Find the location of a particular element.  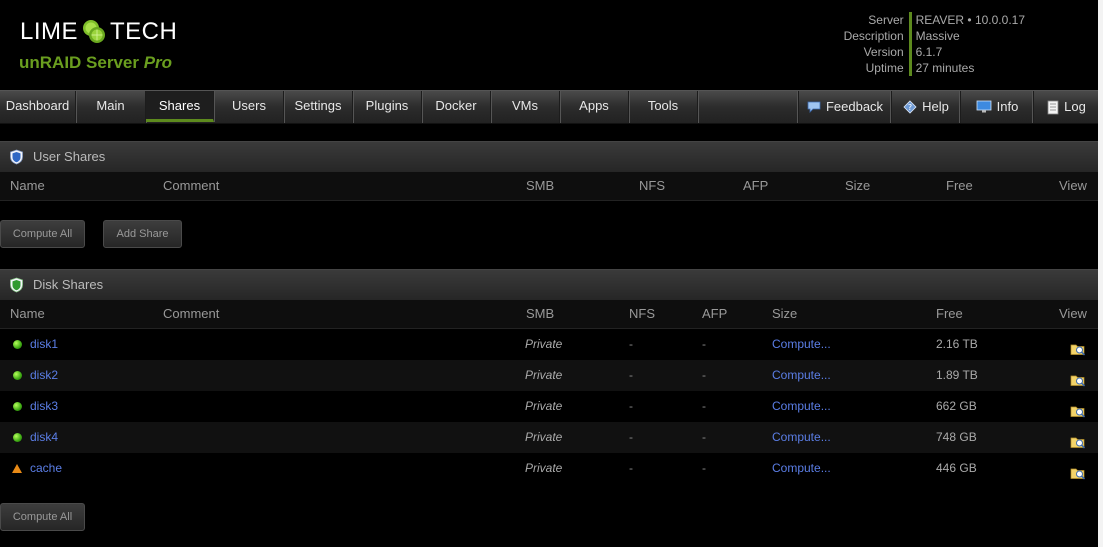

col-size: Size is located at coordinates (858, 185).